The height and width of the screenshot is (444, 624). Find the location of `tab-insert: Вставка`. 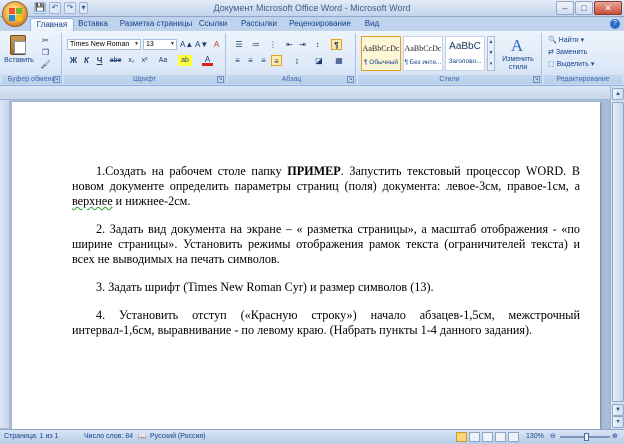

tab-insert: Вставка is located at coordinates (93, 24).